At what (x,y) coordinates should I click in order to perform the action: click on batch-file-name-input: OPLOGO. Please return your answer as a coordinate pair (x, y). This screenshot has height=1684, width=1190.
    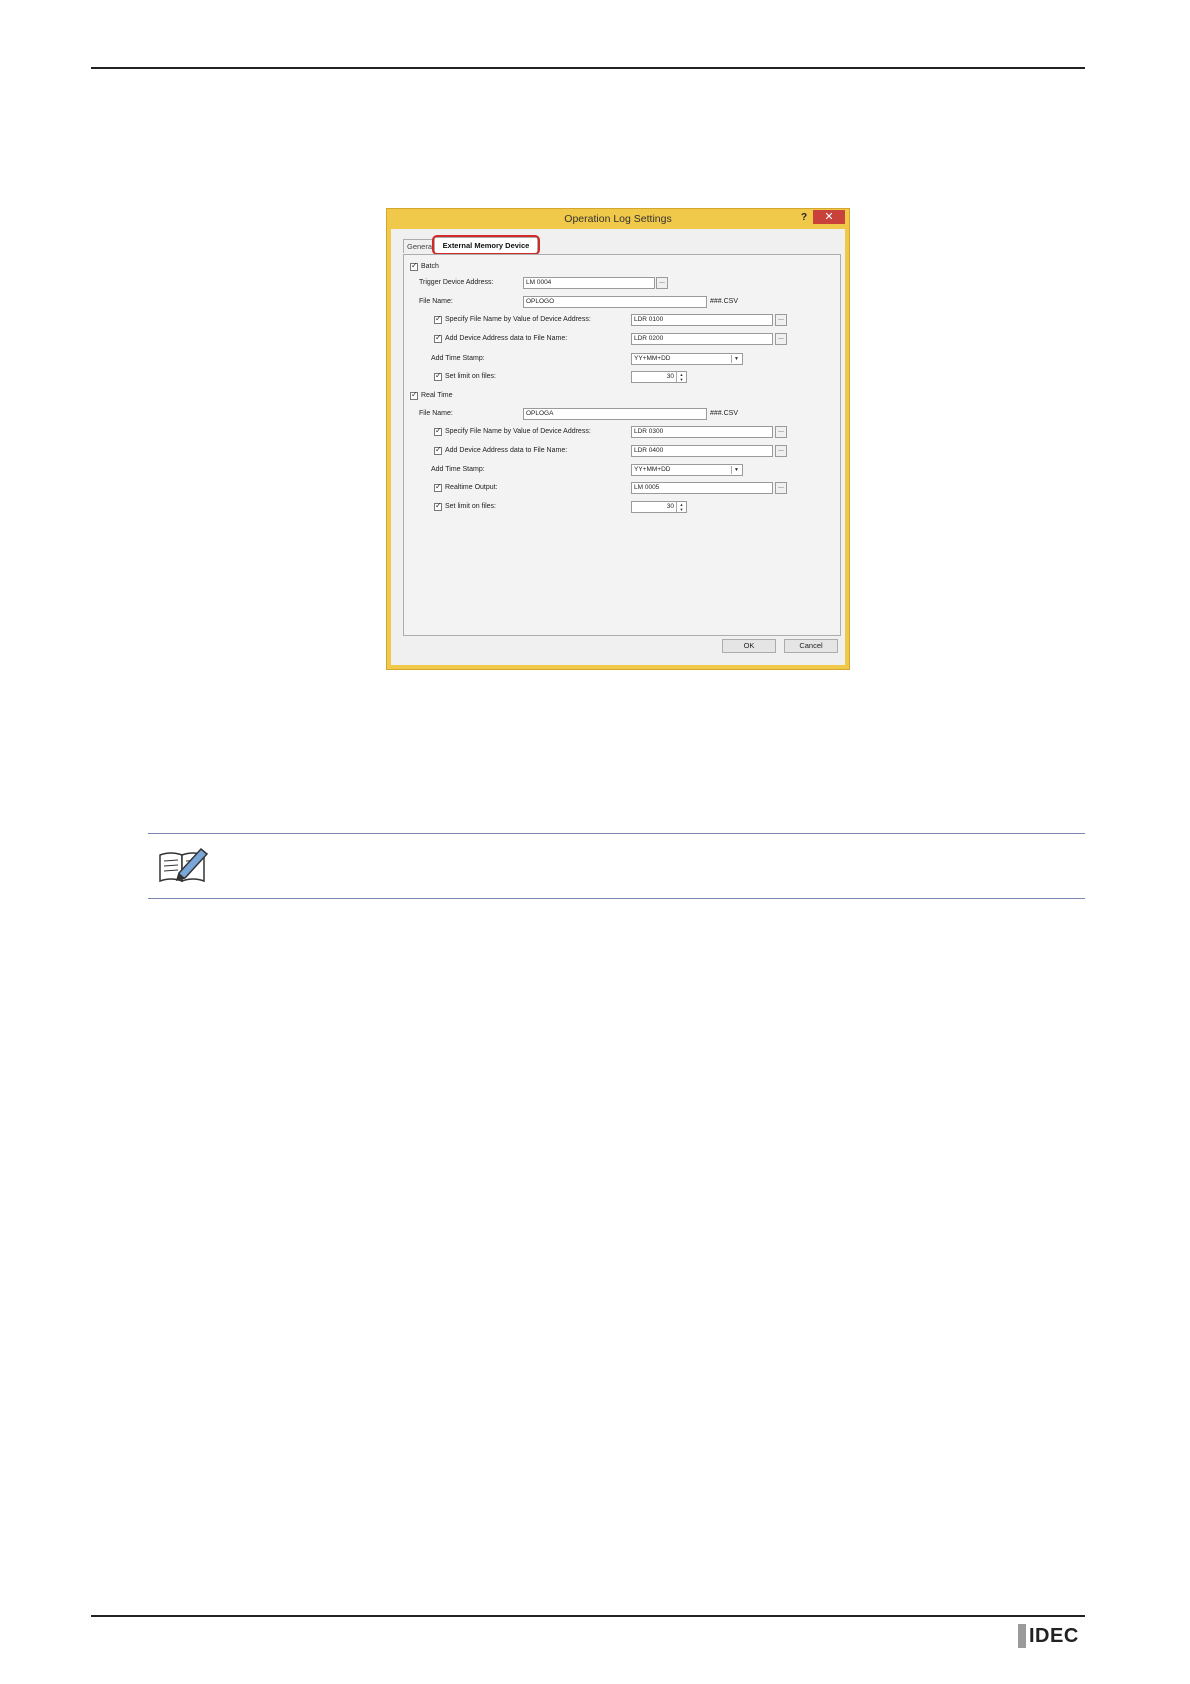
    Looking at the image, I should click on (615, 302).